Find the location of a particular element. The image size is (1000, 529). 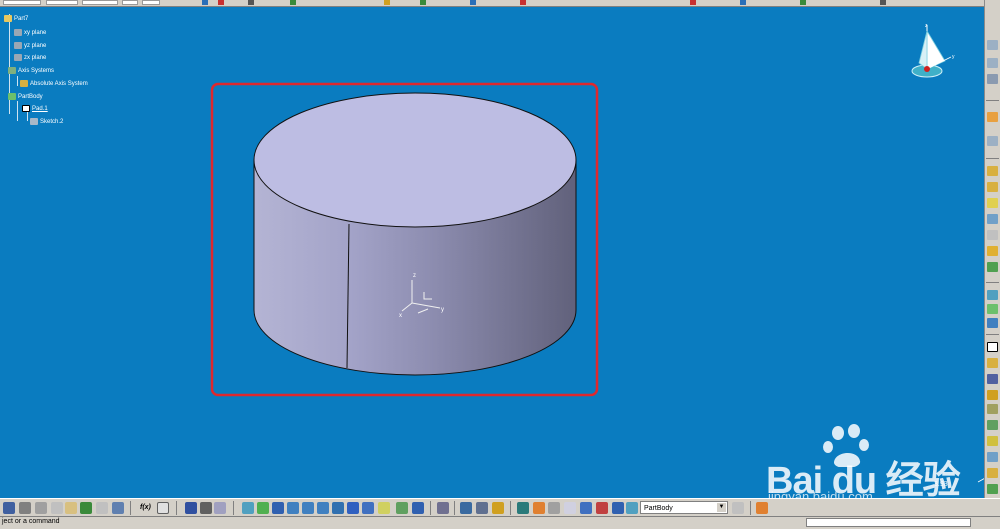

tree-item-label: PartBody is located at coordinates (30, 97).